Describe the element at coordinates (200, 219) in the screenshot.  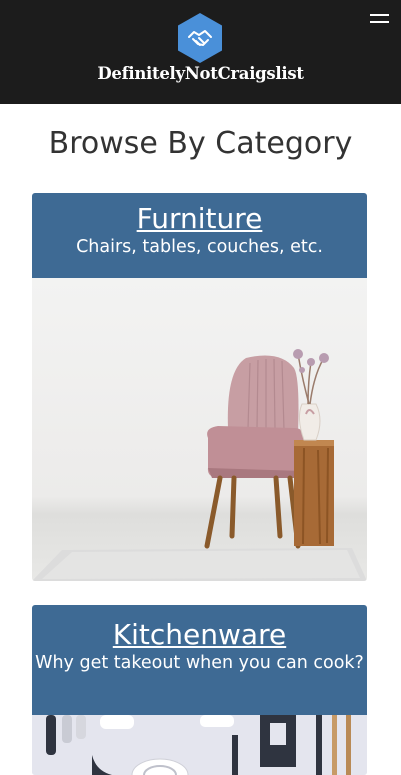
I see `category-title-link: Furniture` at that location.